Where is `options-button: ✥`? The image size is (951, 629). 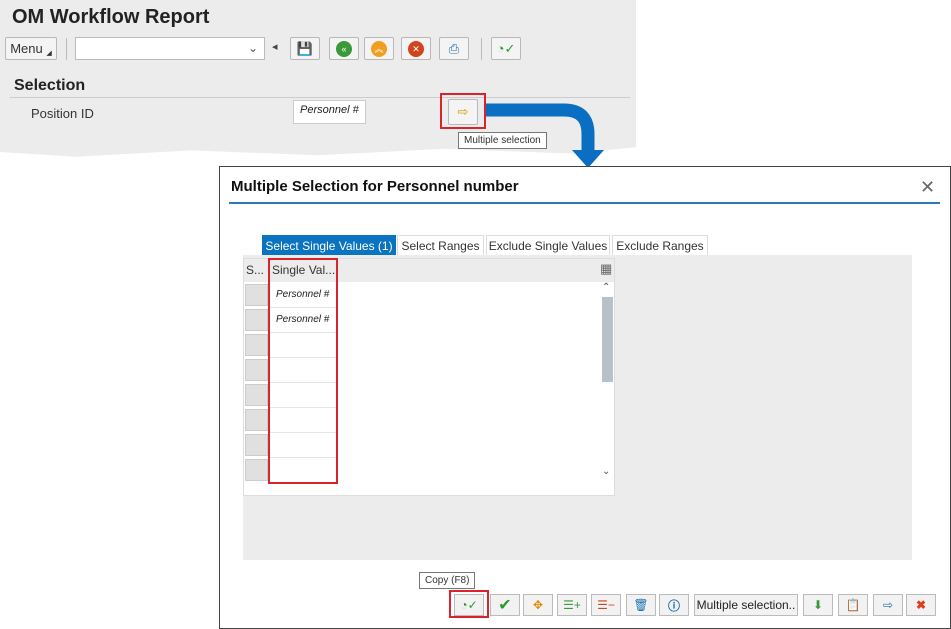 options-button: ✥ is located at coordinates (538, 605).